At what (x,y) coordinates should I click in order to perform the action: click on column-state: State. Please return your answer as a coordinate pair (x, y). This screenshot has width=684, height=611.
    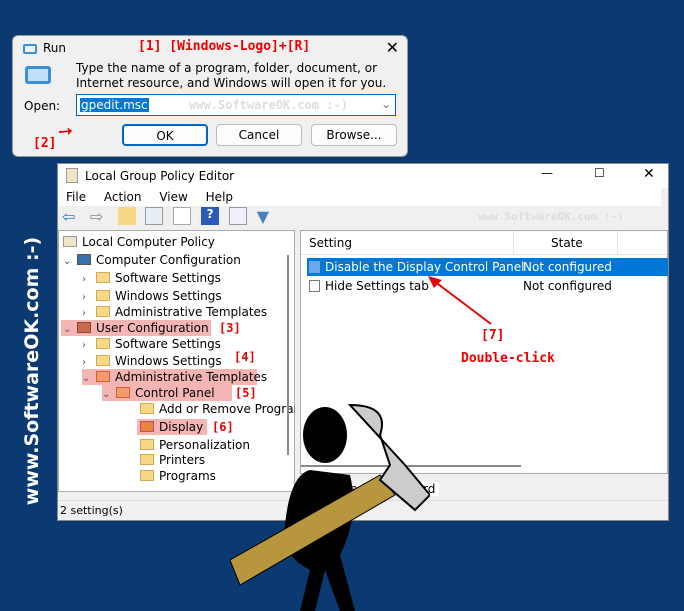
    Looking at the image, I should click on (567, 243).